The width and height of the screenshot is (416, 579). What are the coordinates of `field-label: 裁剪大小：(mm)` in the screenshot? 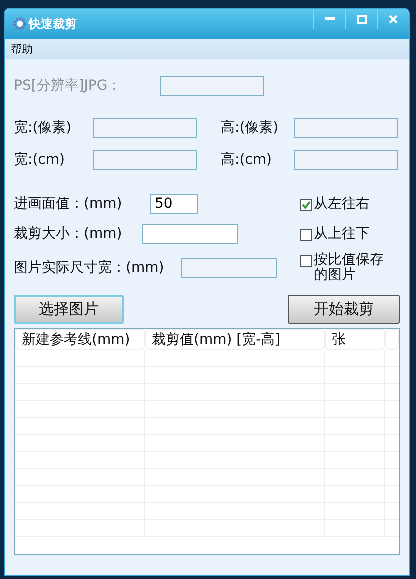 It's located at (69, 234).